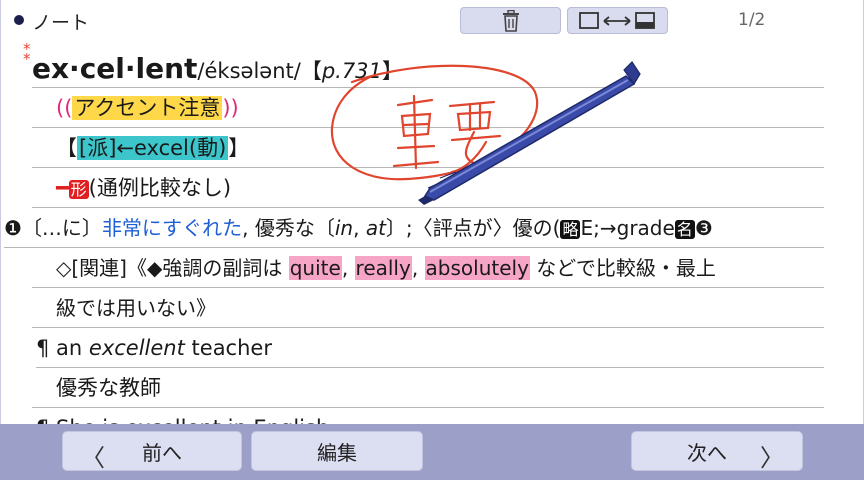 The height and width of the screenshot is (480, 864). I want to click on layout-toggle-button, so click(617, 20).